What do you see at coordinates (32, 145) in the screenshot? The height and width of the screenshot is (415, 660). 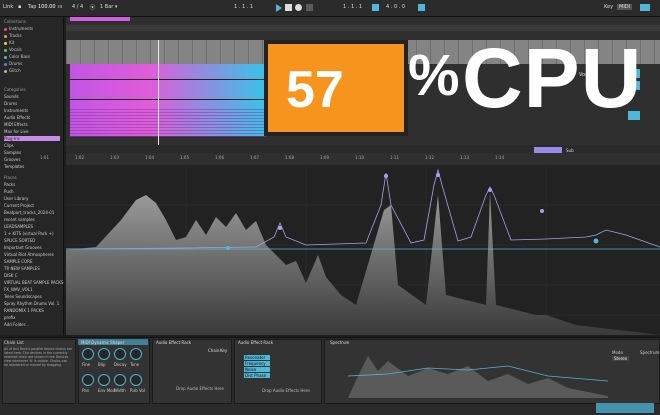 I see `category-item: Clips` at bounding box center [32, 145].